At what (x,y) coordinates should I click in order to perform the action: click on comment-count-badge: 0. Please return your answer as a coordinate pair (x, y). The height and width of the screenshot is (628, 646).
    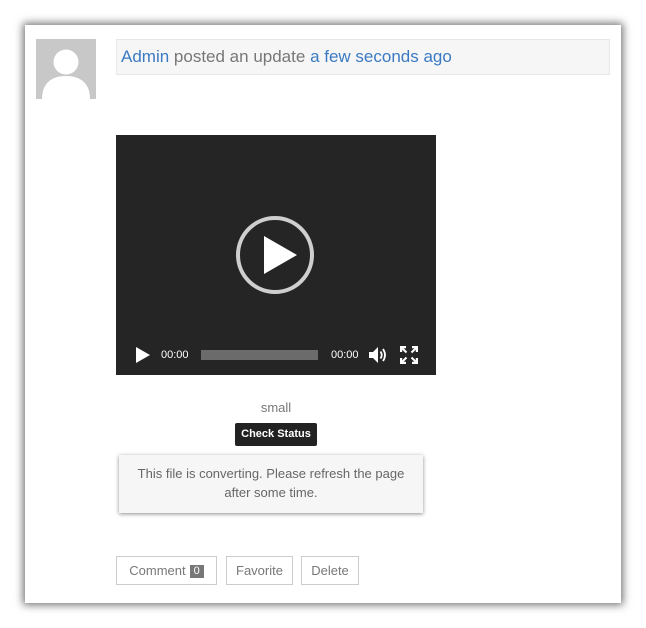
    Looking at the image, I should click on (196, 571).